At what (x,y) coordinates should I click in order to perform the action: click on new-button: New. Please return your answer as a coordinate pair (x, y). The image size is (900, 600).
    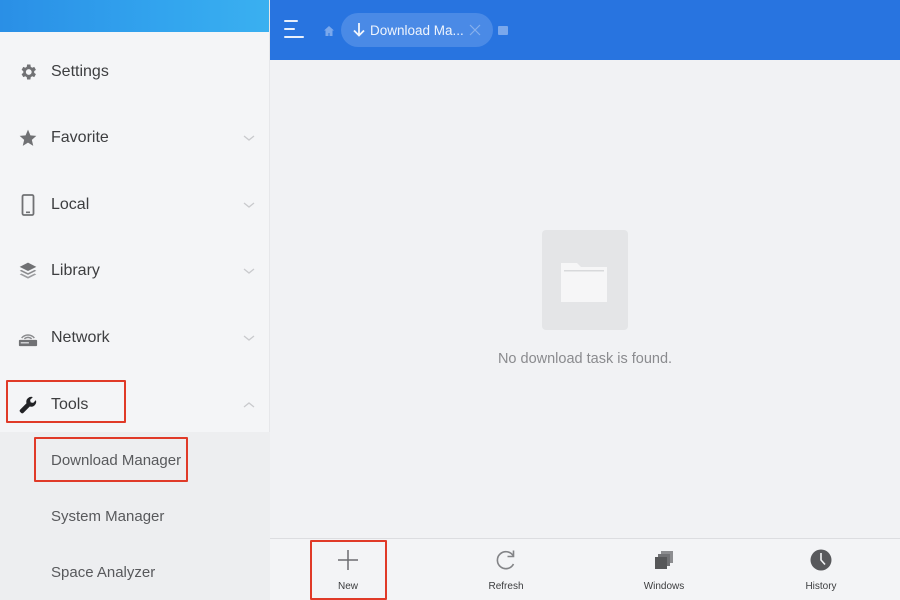
    Looking at the image, I should click on (348, 569).